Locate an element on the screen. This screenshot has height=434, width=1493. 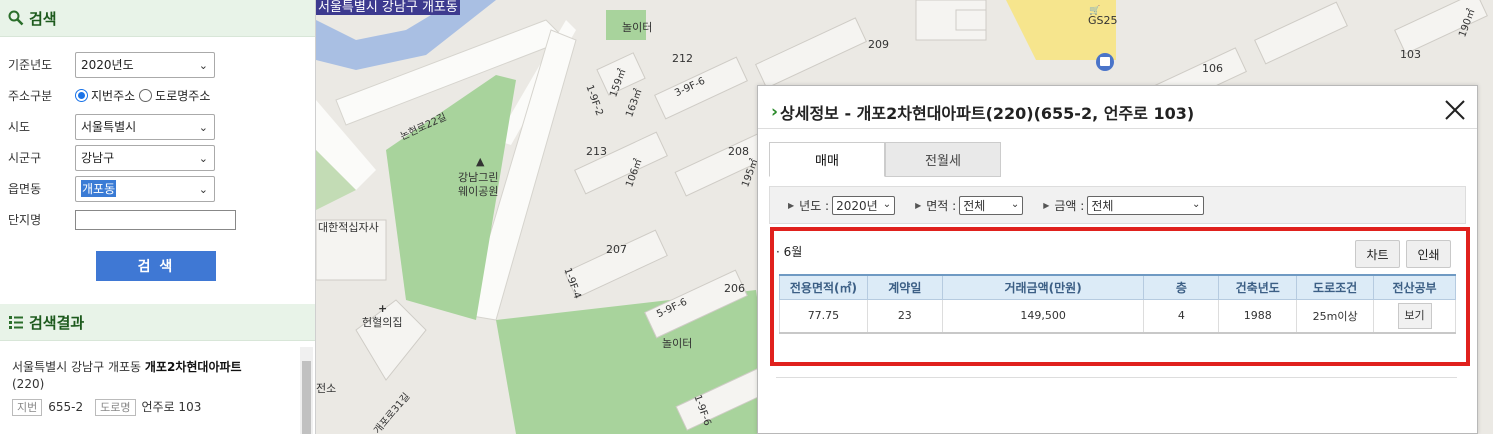
dong-select: 개포동 ⌄ is located at coordinates (145, 188).